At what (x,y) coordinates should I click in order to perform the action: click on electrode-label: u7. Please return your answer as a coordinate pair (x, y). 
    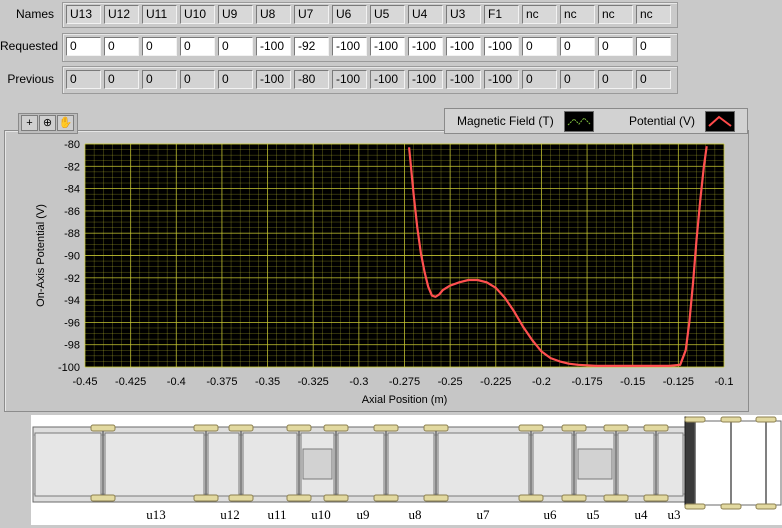
    Looking at the image, I should click on (484, 514).